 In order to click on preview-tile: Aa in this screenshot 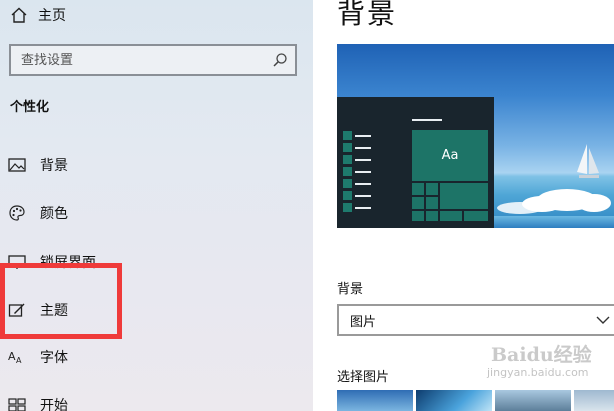, I will do `click(450, 155)`.